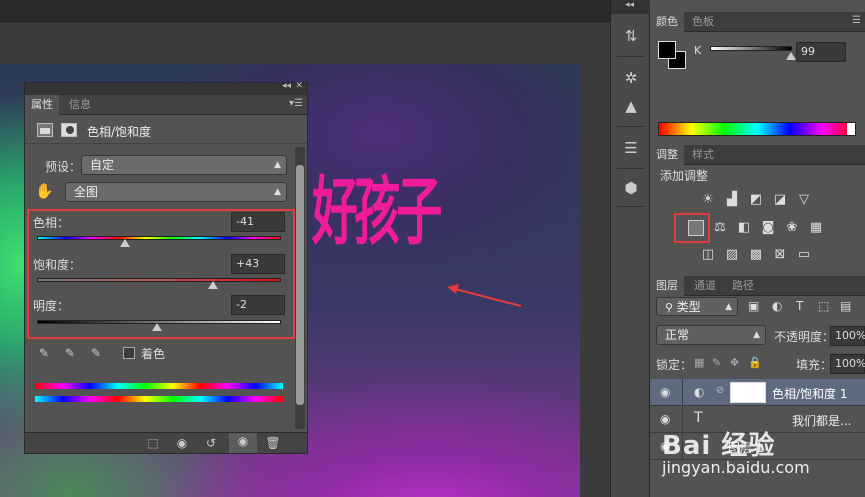 Image resolution: width=865 pixels, height=497 pixels. Describe the element at coordinates (63, 167) in the screenshot. I see `preset-label: 预设：` at that location.